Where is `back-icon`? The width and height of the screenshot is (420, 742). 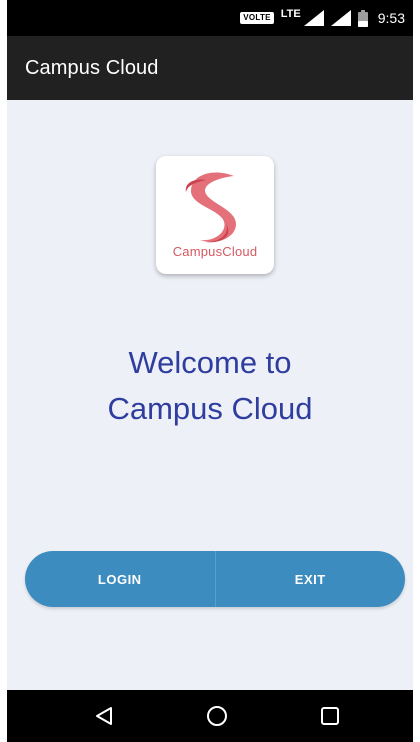 back-icon is located at coordinates (104, 716).